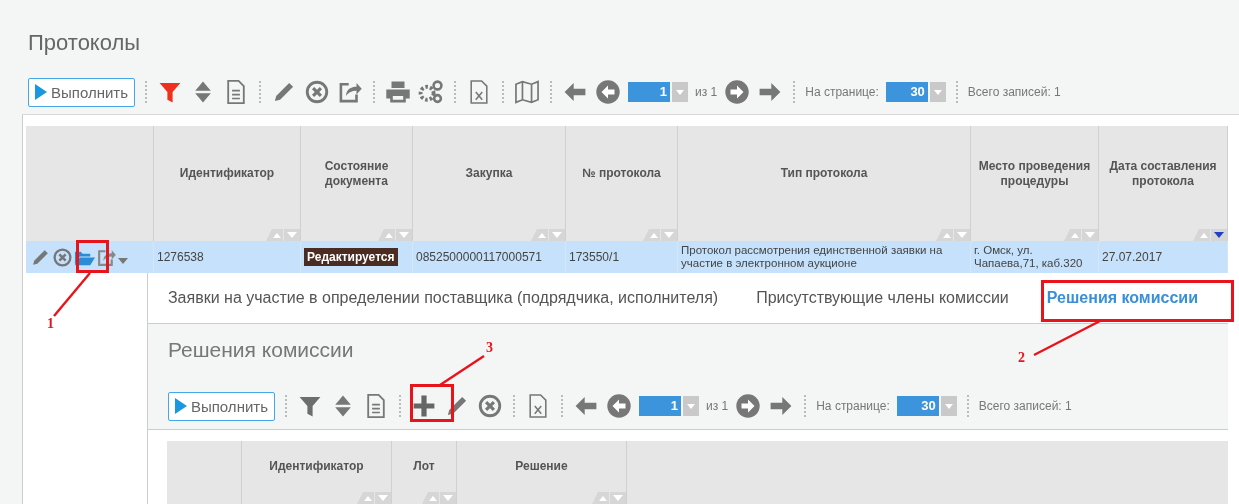 This screenshot has width=1239, height=504. Describe the element at coordinates (398, 92) in the screenshot. I see `printer-icon` at that location.